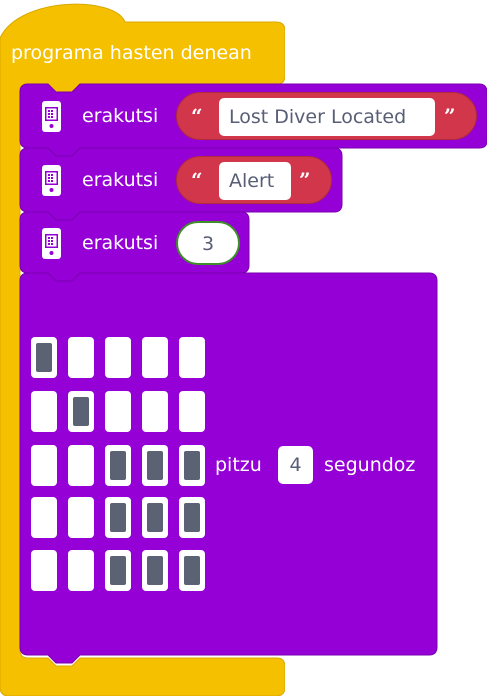 Image resolution: width=487 pixels, height=696 pixels. Describe the element at coordinates (155, 517) in the screenshot. I see `led-cell-r4-c4` at that location.